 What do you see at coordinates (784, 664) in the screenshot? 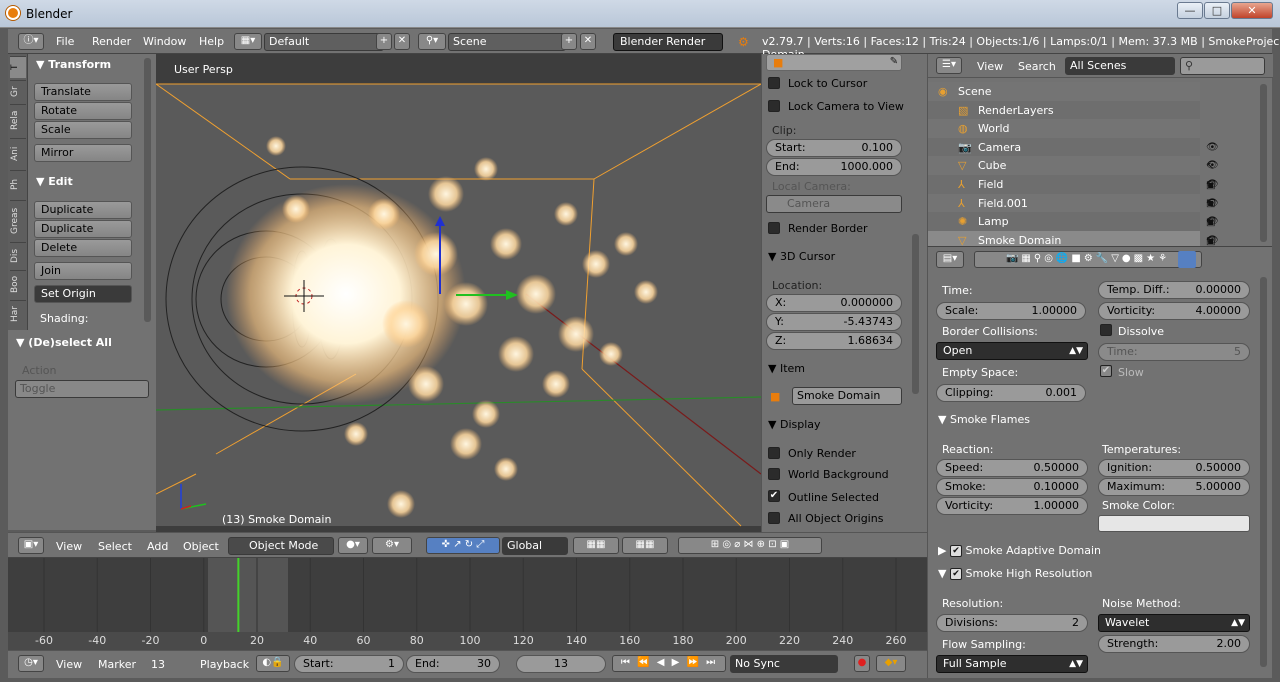
I see `sync-select: No Sync` at bounding box center [784, 664].